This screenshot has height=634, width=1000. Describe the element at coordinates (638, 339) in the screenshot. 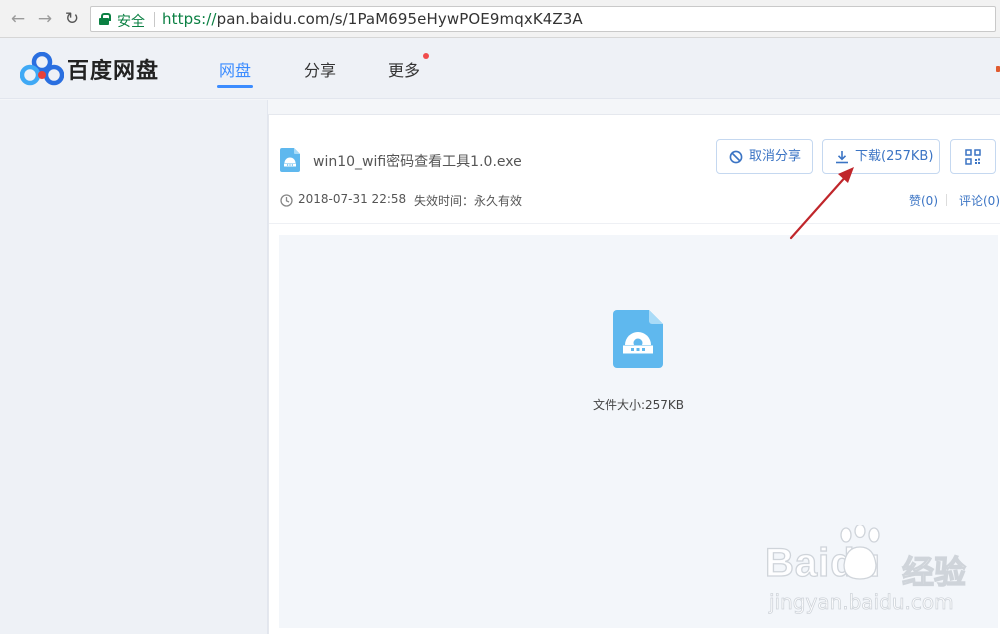

I see `file-exe-icon-large` at that location.